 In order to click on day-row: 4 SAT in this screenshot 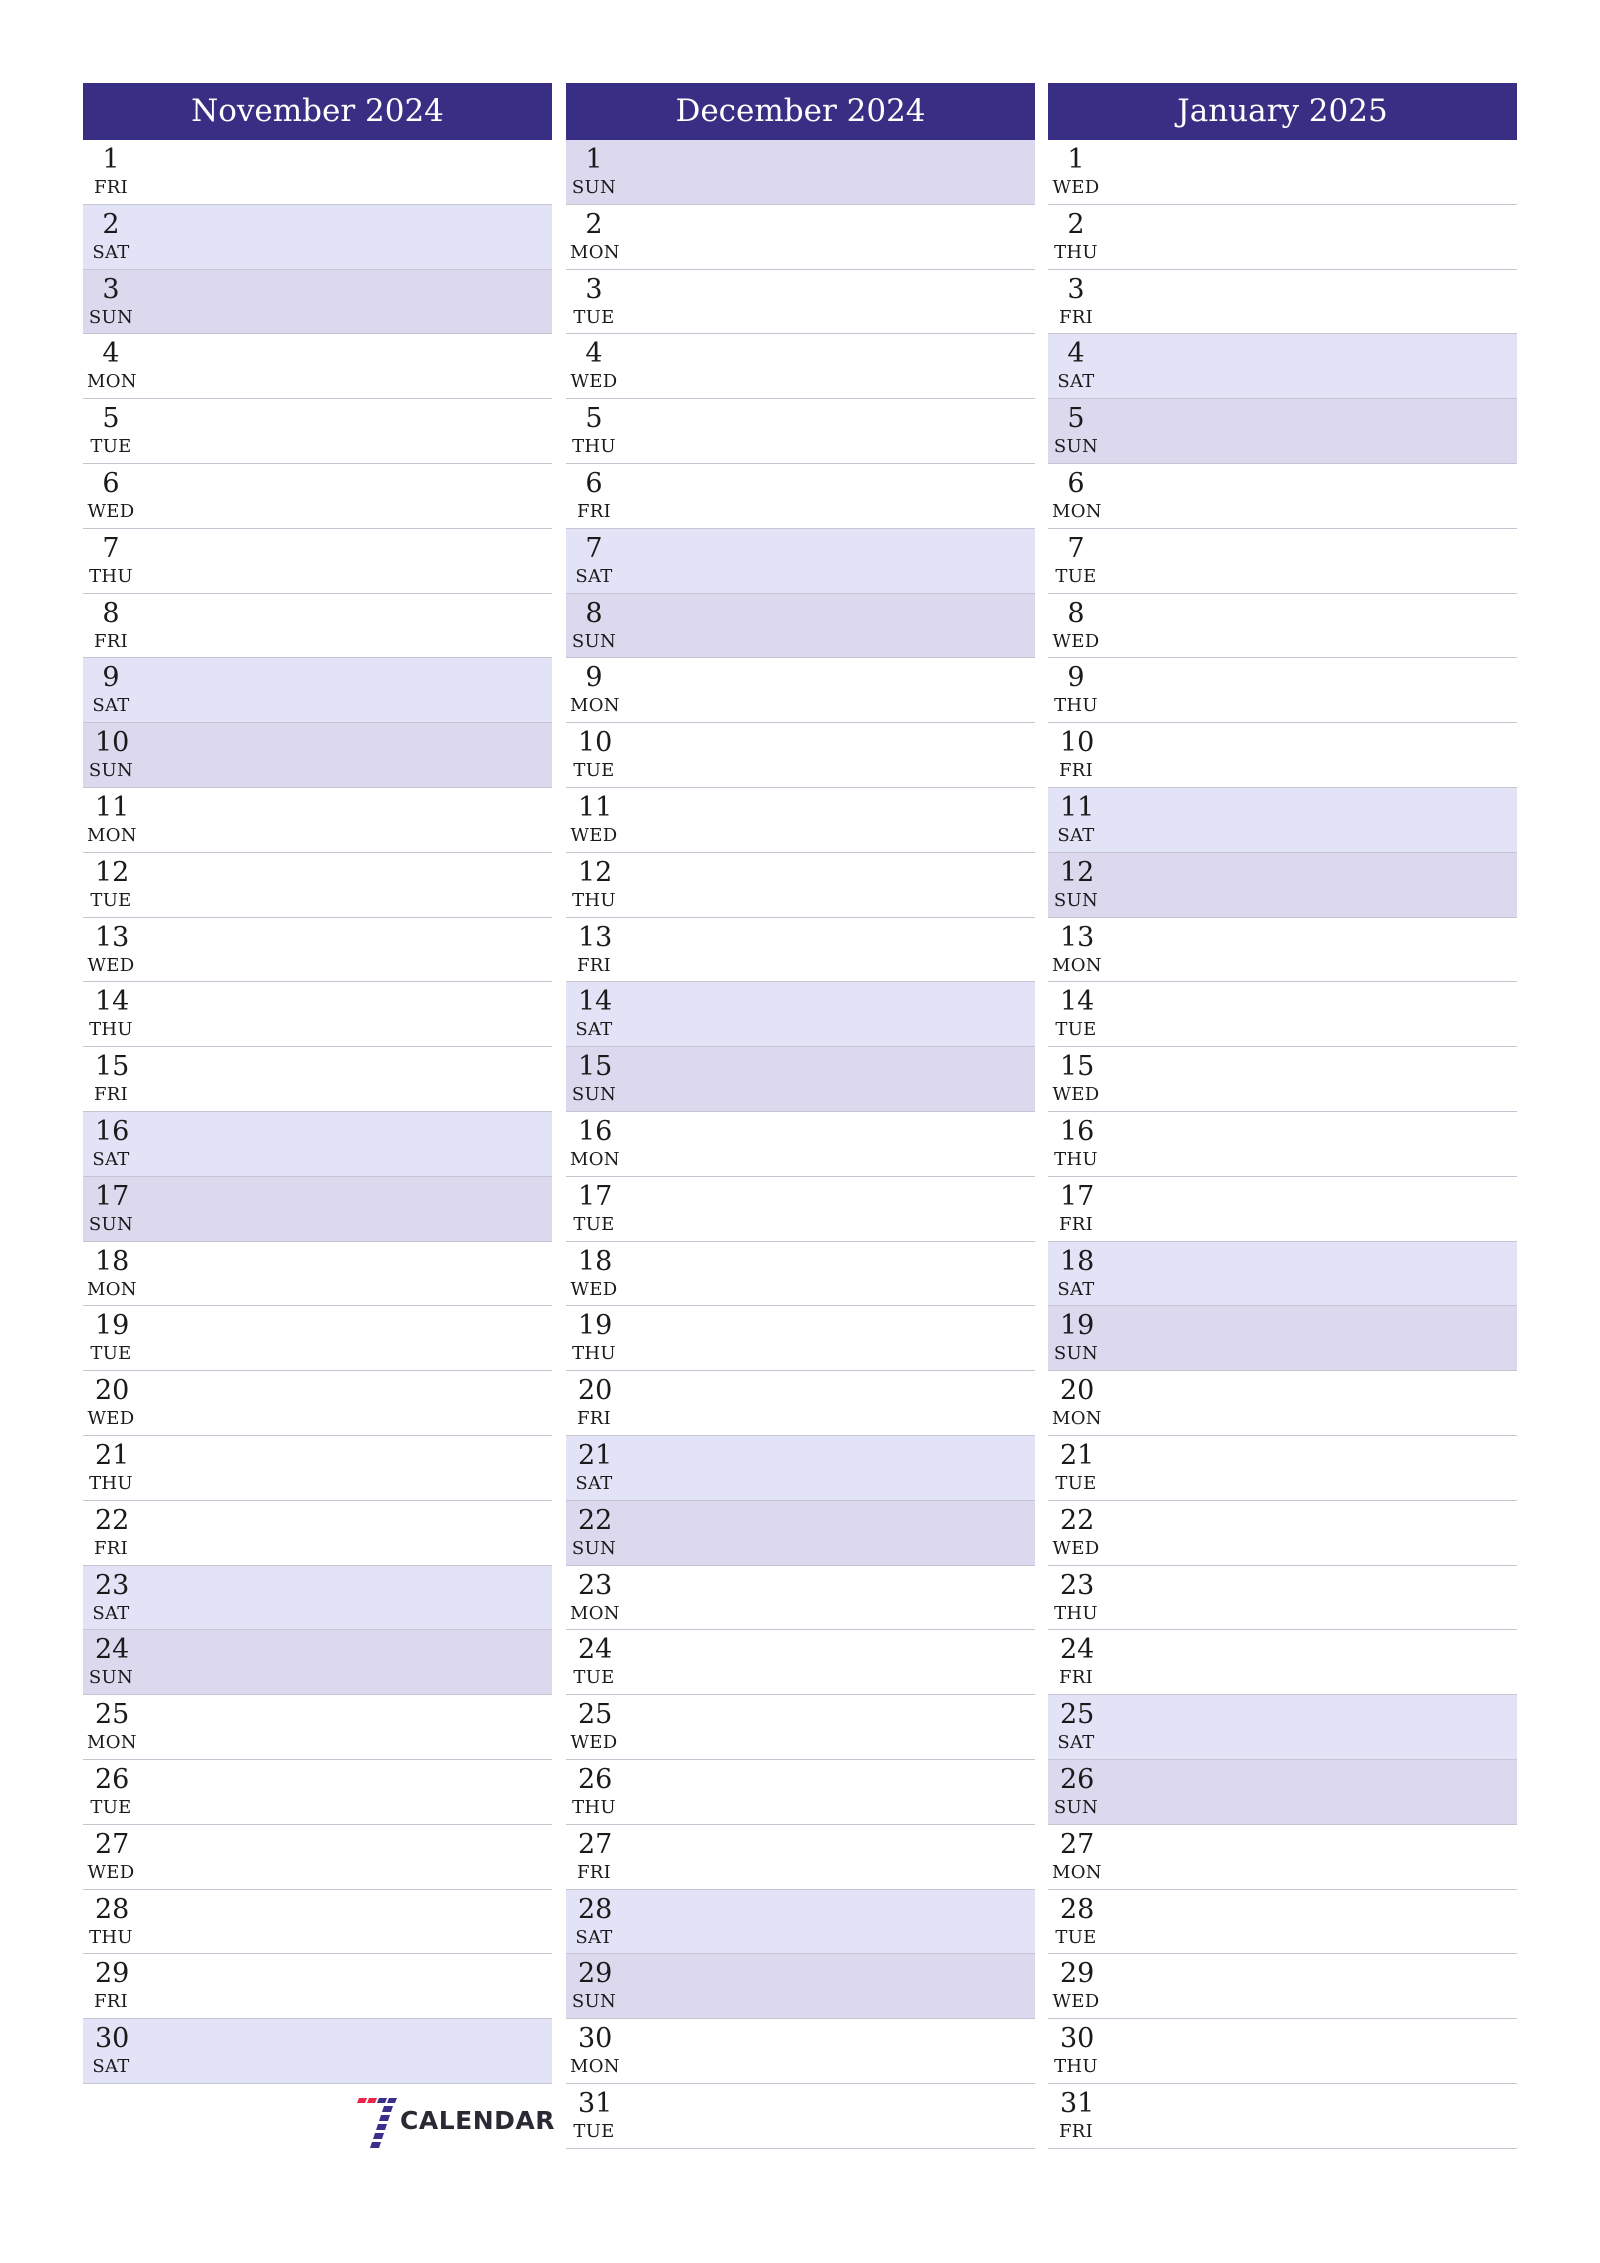, I will do `click(1282, 367)`.